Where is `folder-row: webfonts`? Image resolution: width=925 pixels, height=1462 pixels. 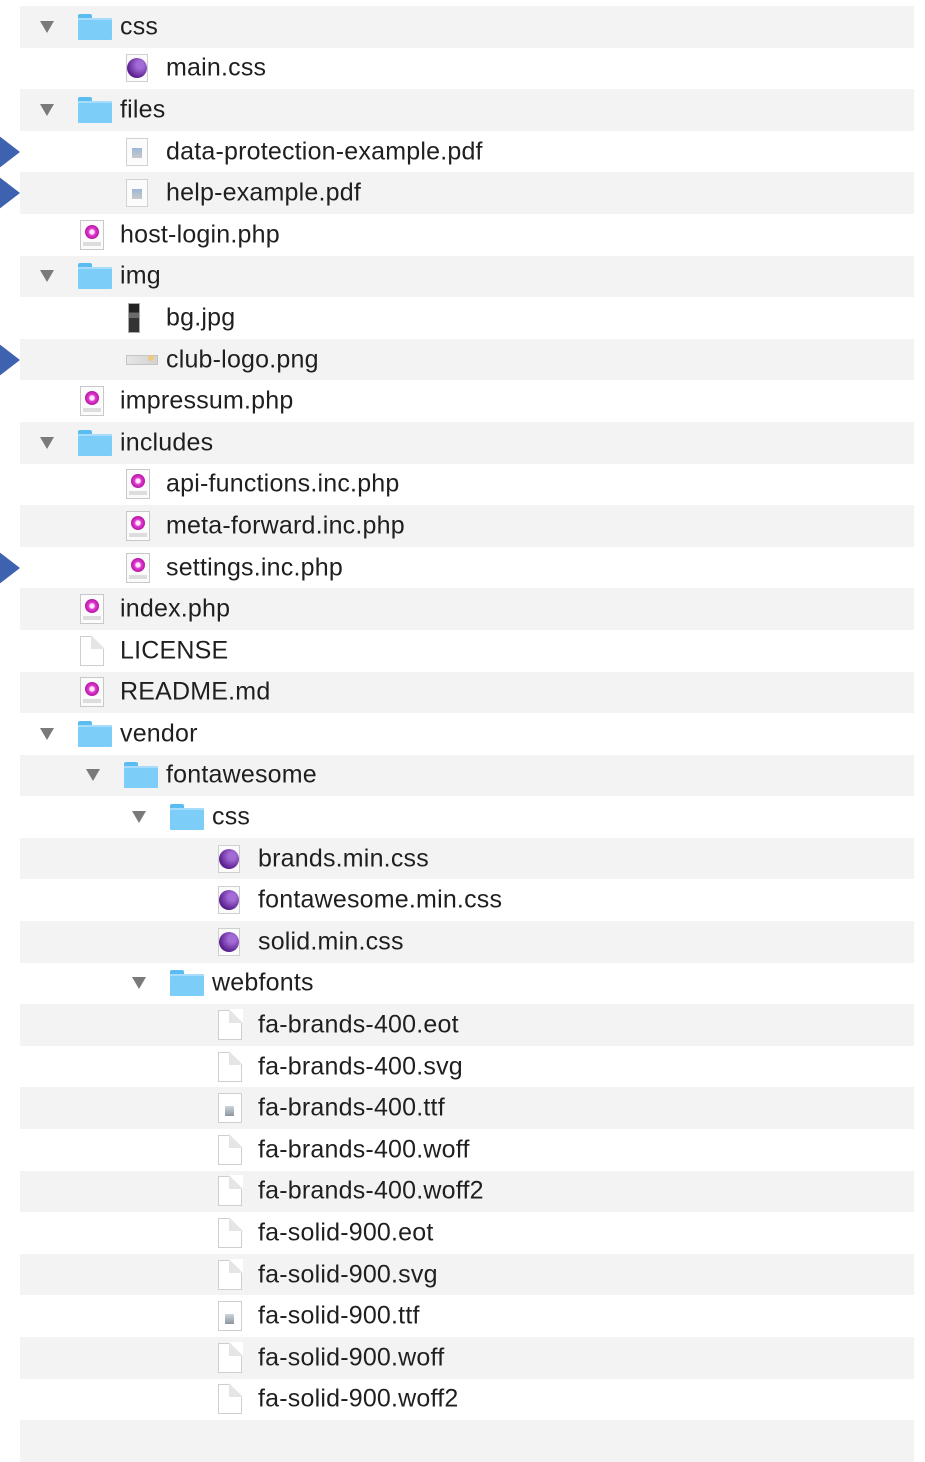 folder-row: webfonts is located at coordinates (467, 984).